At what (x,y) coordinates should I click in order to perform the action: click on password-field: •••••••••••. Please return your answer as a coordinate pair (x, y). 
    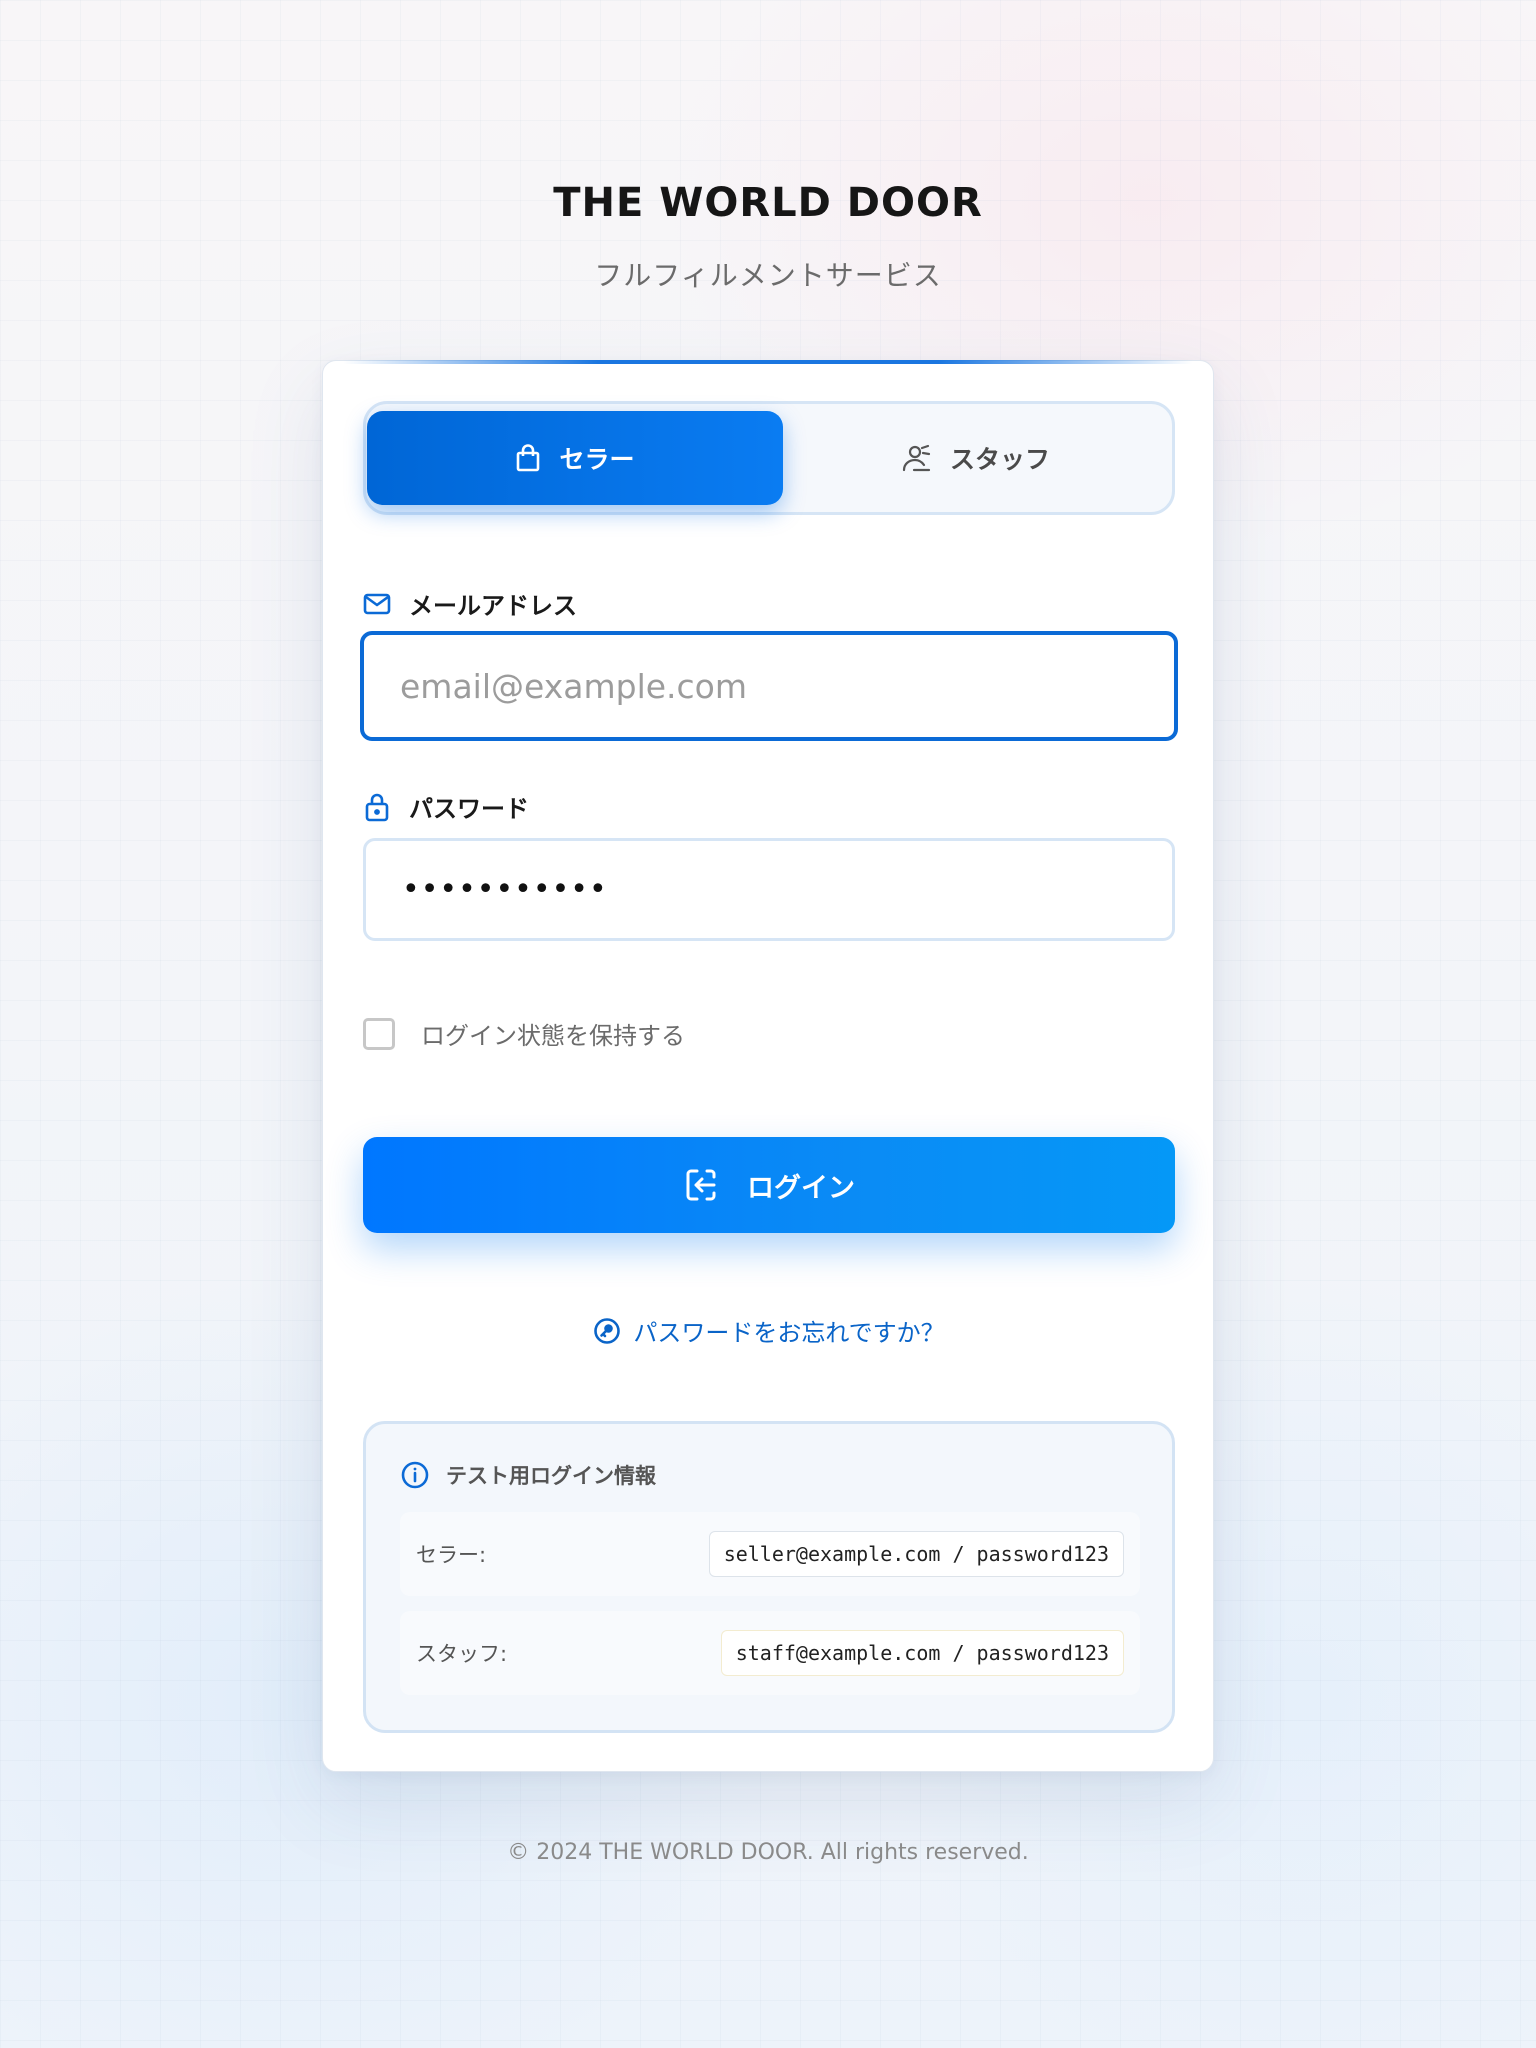
    Looking at the image, I should click on (769, 889).